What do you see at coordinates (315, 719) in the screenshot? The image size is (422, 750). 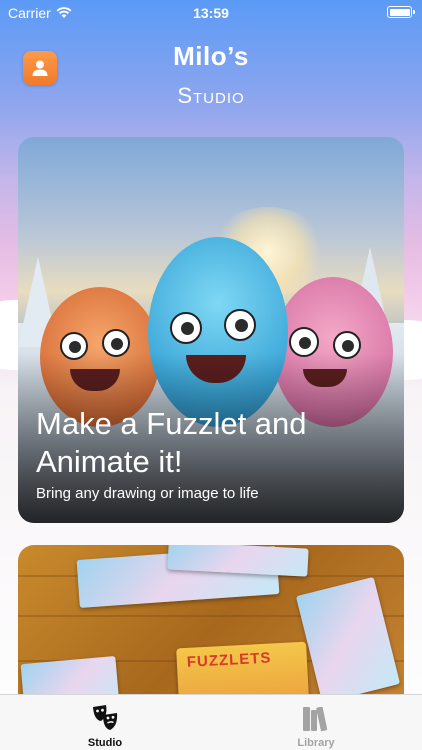 I see `books-icon` at bounding box center [315, 719].